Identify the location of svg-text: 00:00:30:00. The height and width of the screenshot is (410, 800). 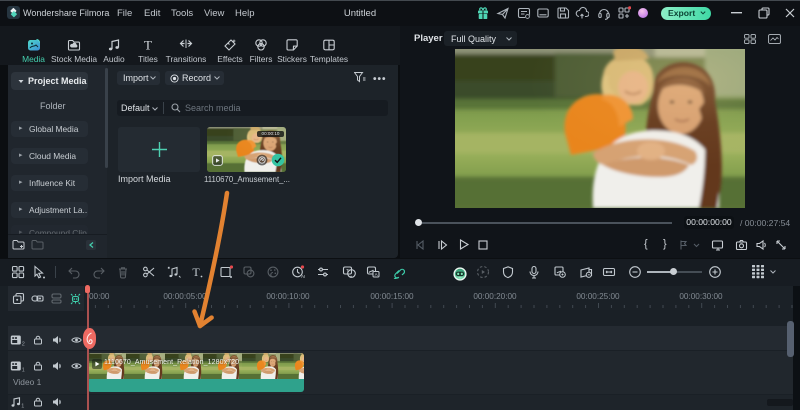
(701, 296).